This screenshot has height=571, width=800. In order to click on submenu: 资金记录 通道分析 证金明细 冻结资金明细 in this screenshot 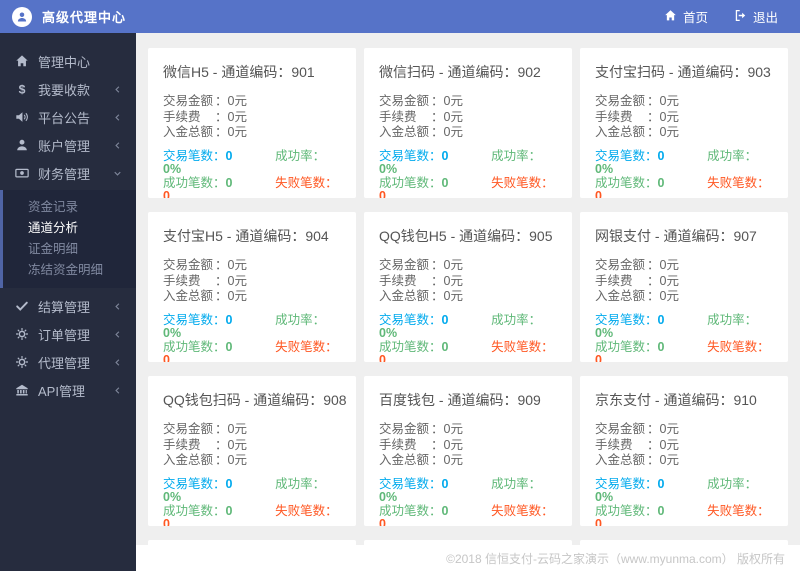, I will do `click(68, 239)`.